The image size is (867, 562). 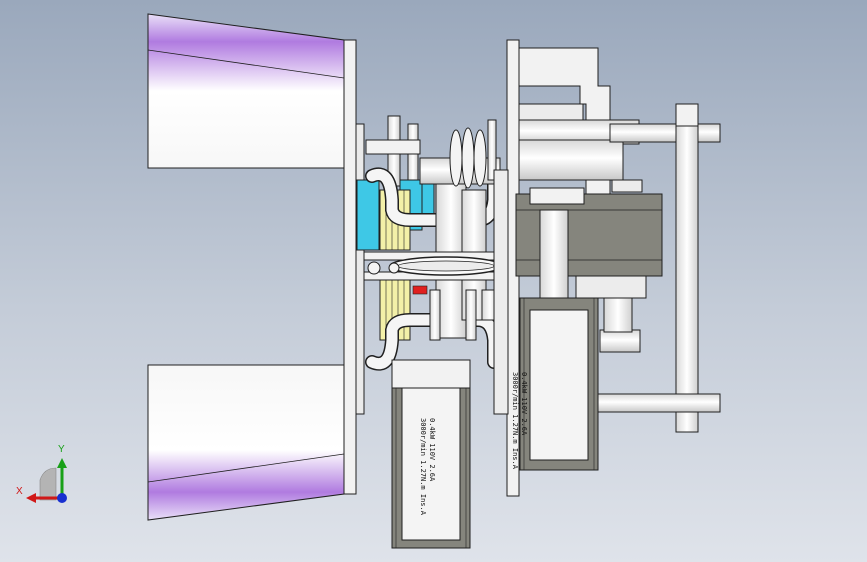 What do you see at coordinates (19, 491) in the screenshot?
I see `triad-x-label: X` at bounding box center [19, 491].